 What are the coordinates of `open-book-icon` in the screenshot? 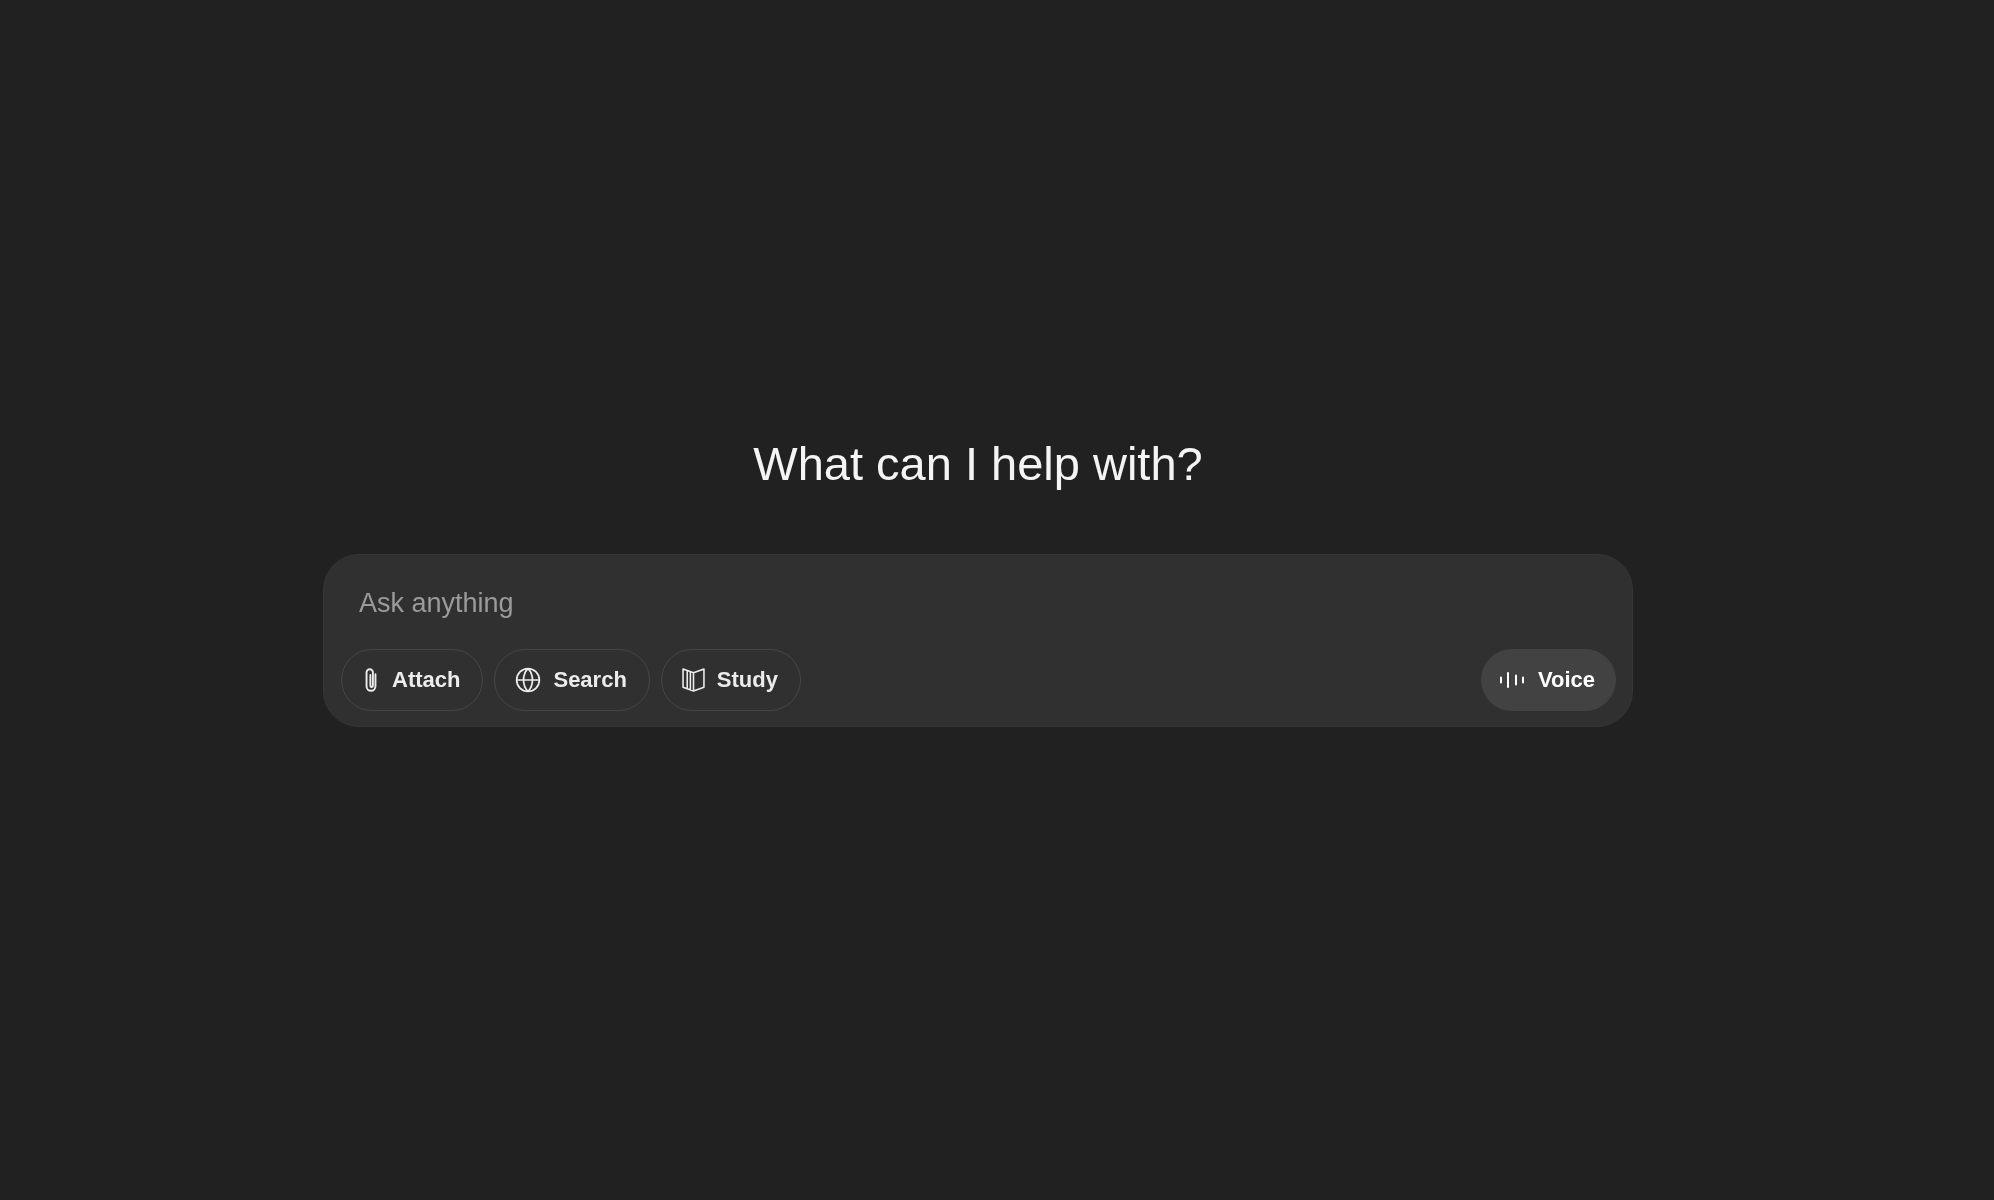 It's located at (693, 680).